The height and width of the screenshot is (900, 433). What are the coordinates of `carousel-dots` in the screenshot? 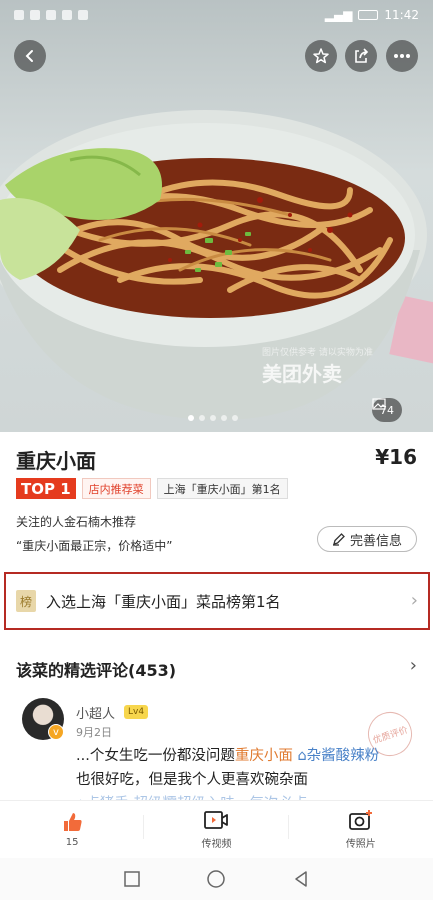 It's located at (213, 418).